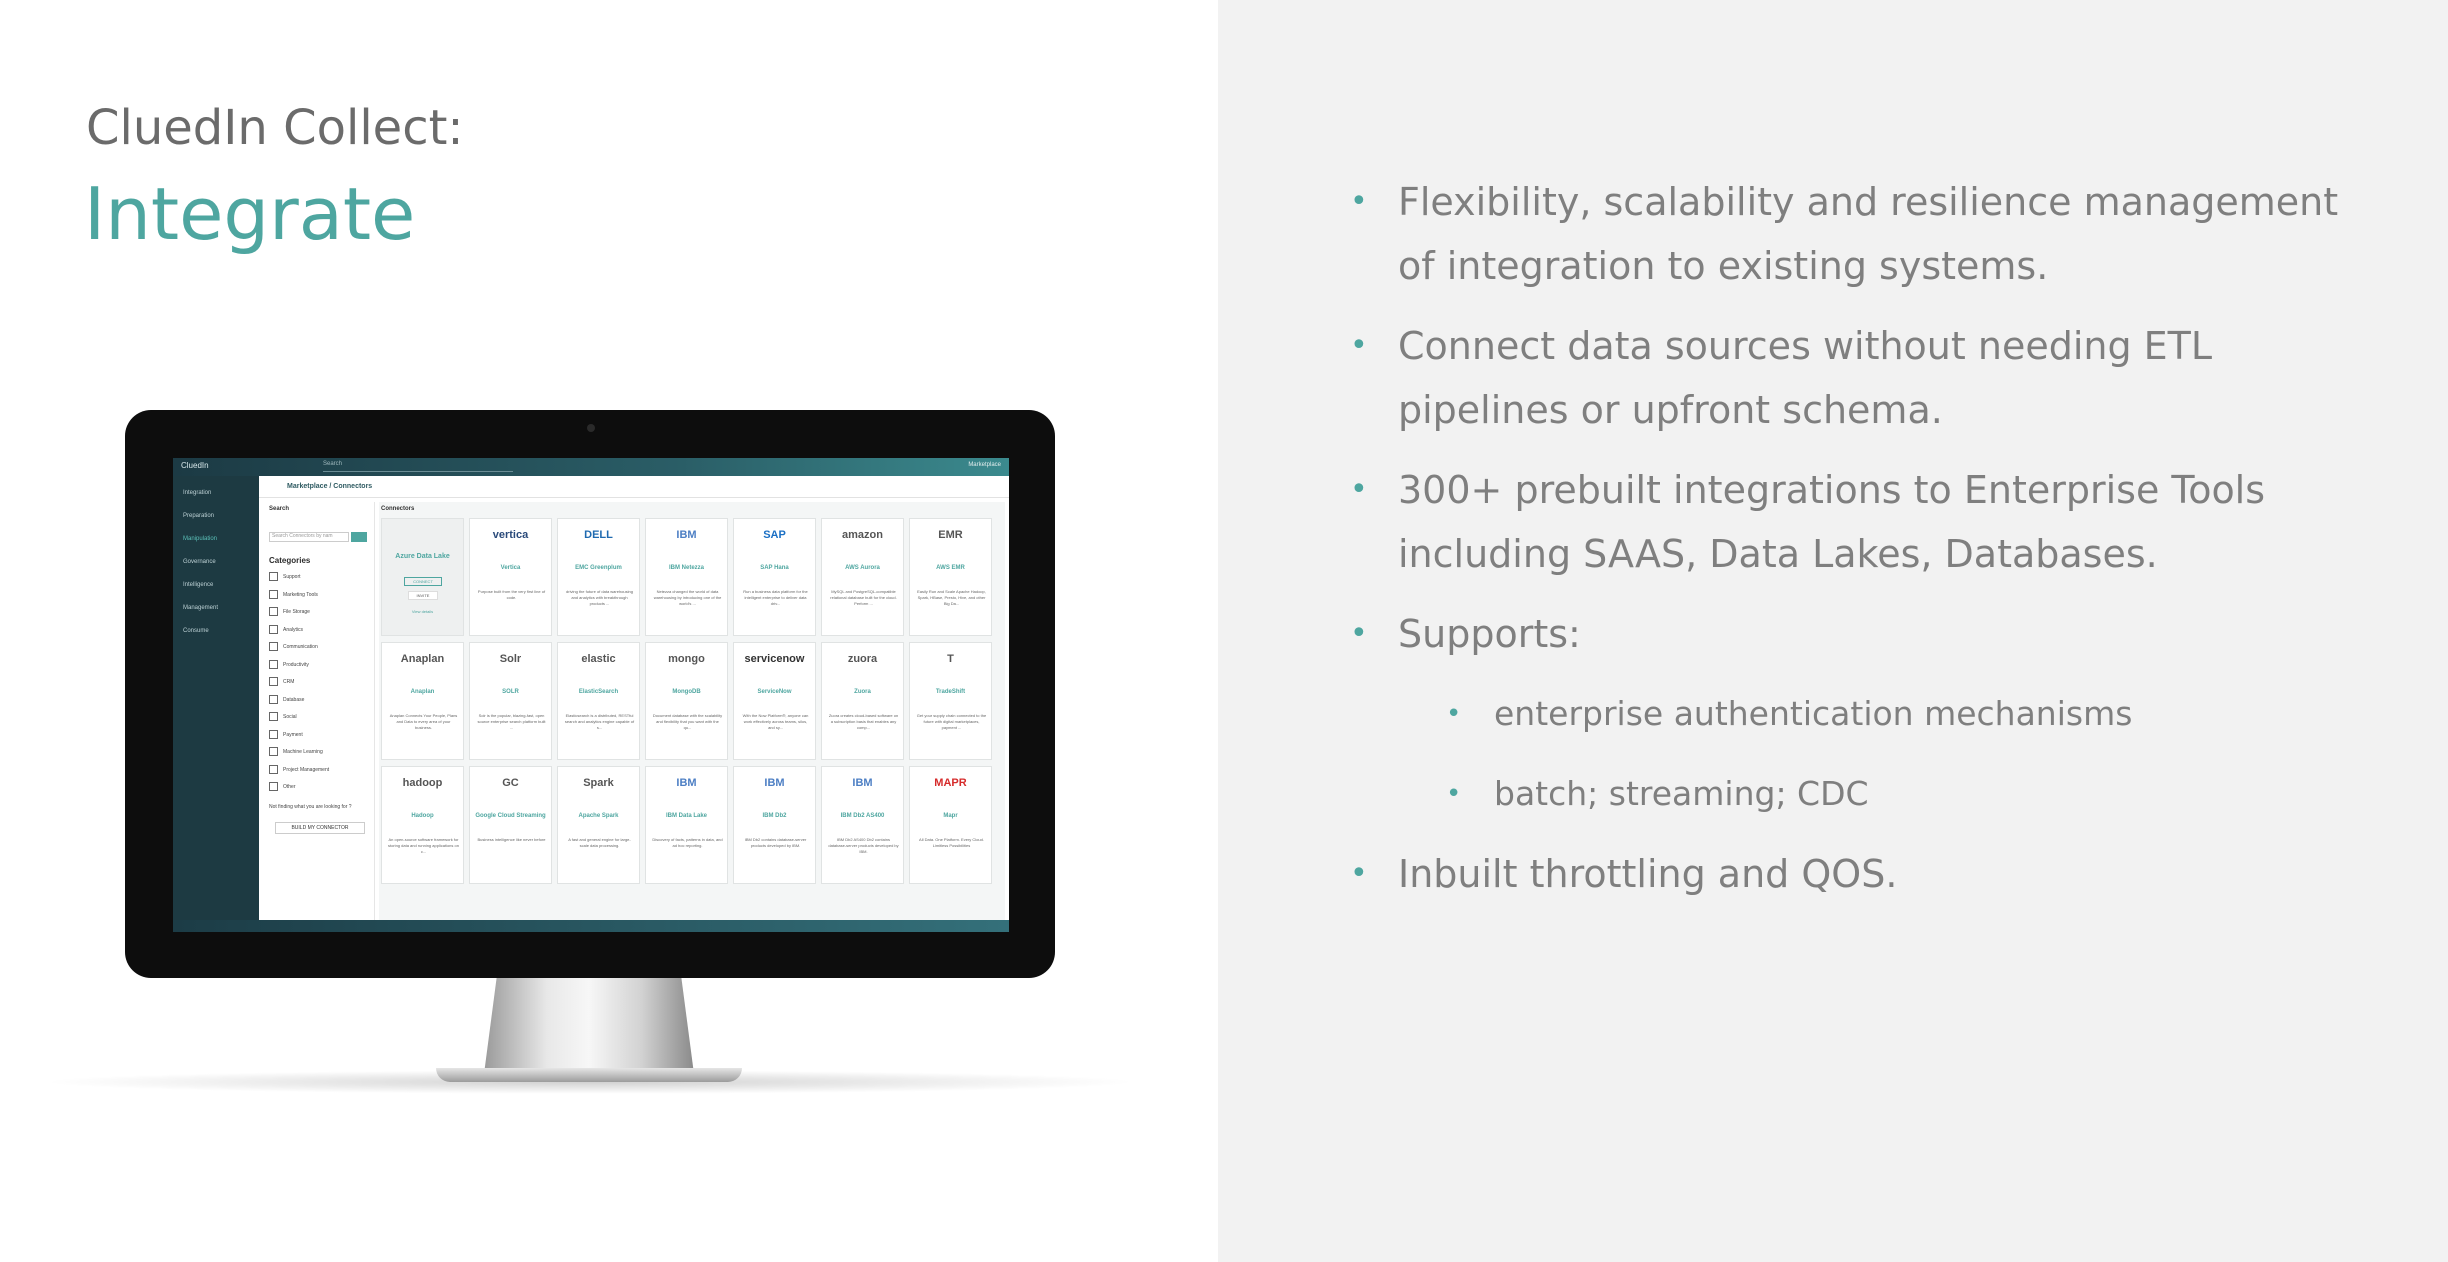 Image resolution: width=2448 pixels, height=1262 pixels. Describe the element at coordinates (286, 629) in the screenshot. I see `category-checkbox: Analytics` at that location.